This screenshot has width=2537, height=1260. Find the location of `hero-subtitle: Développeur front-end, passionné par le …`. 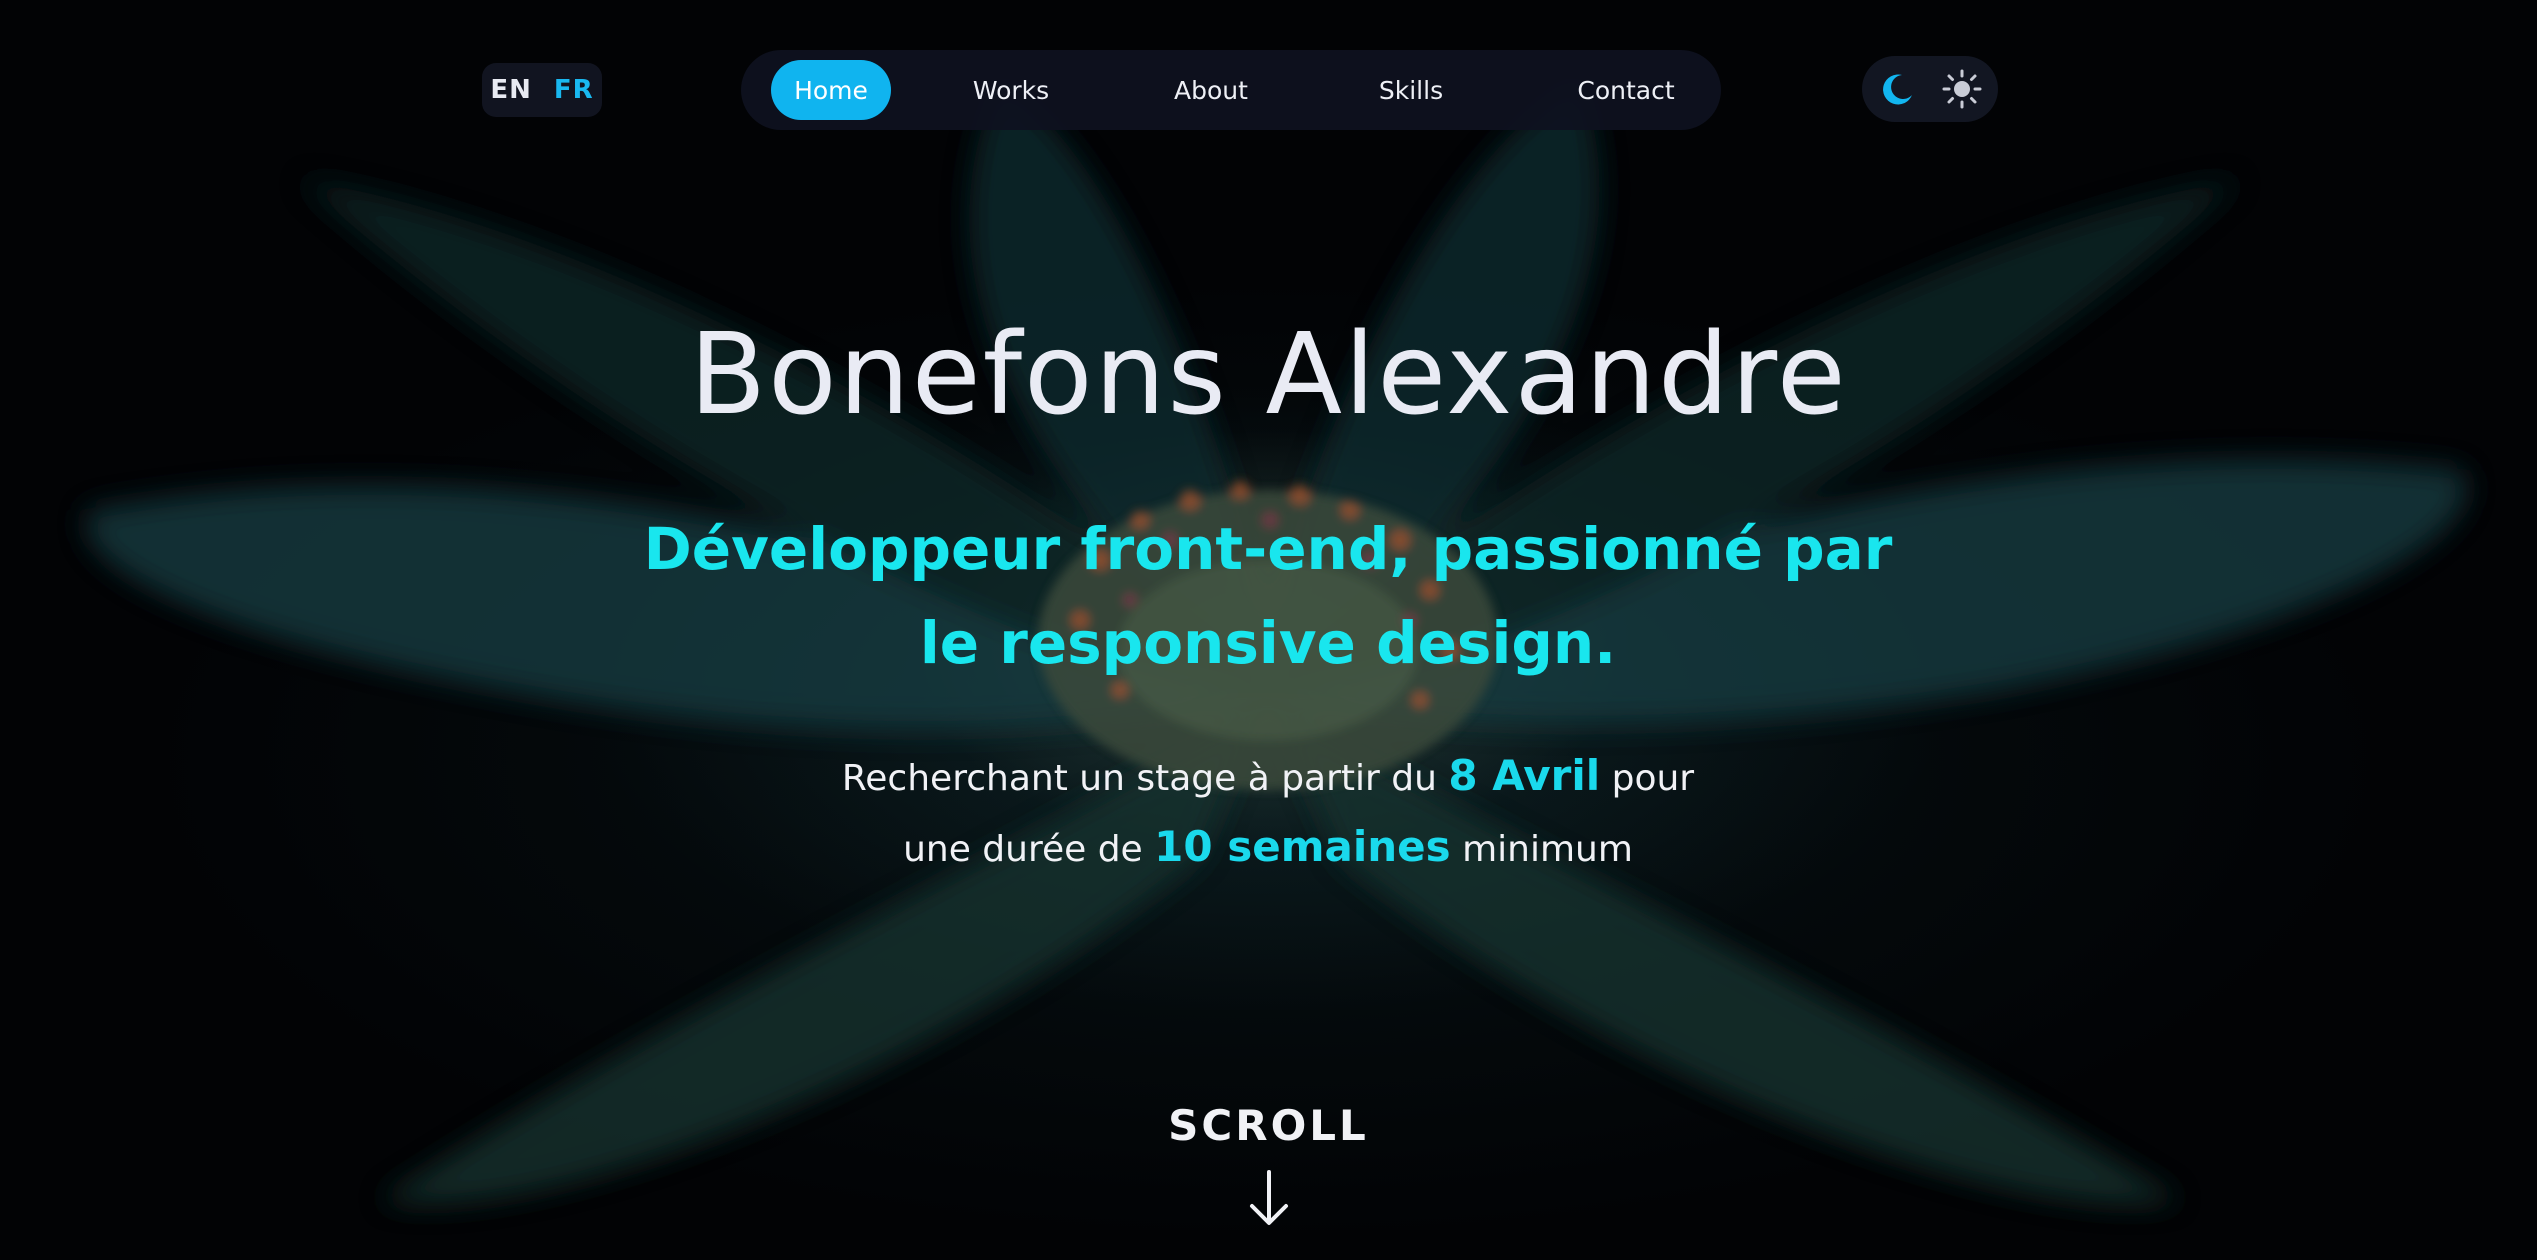

hero-subtitle: Développeur front-end, passionné par le … is located at coordinates (1268, 596).